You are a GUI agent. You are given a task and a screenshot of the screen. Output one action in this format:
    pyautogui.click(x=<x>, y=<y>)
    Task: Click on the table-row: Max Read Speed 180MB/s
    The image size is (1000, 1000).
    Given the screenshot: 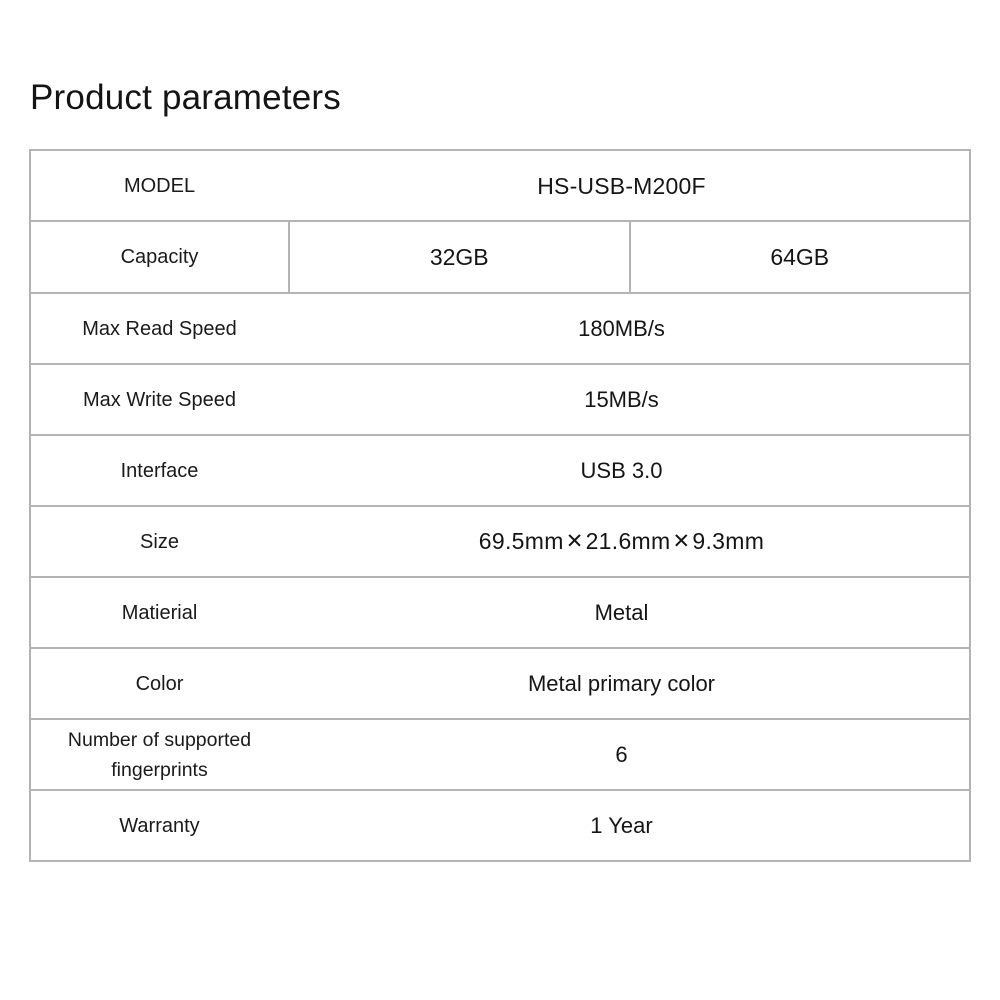 What is the action you would take?
    pyautogui.click(x=499, y=328)
    